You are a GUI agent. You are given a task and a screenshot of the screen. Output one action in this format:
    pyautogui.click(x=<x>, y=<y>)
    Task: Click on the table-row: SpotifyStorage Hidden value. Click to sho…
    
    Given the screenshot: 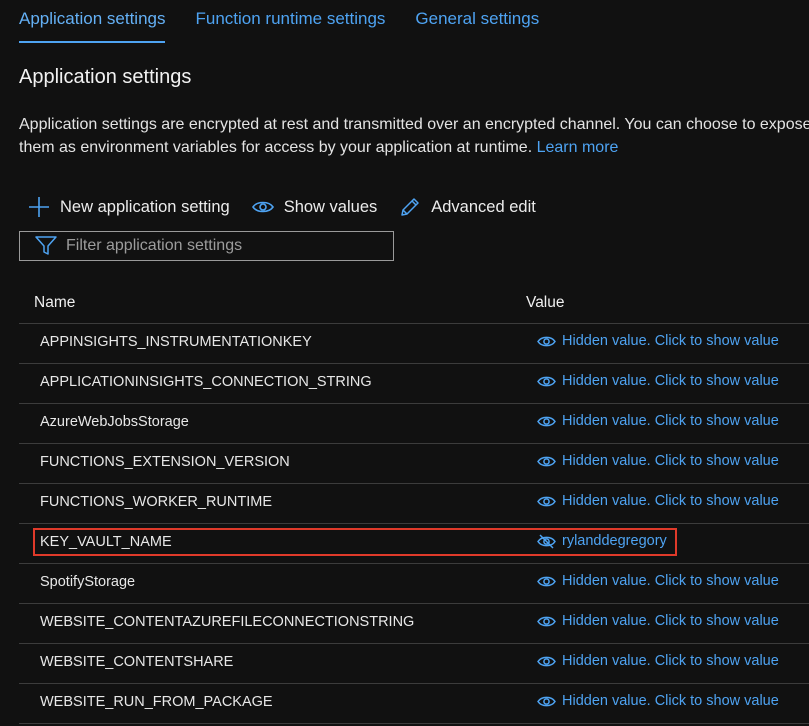 What is the action you would take?
    pyautogui.click(x=414, y=584)
    